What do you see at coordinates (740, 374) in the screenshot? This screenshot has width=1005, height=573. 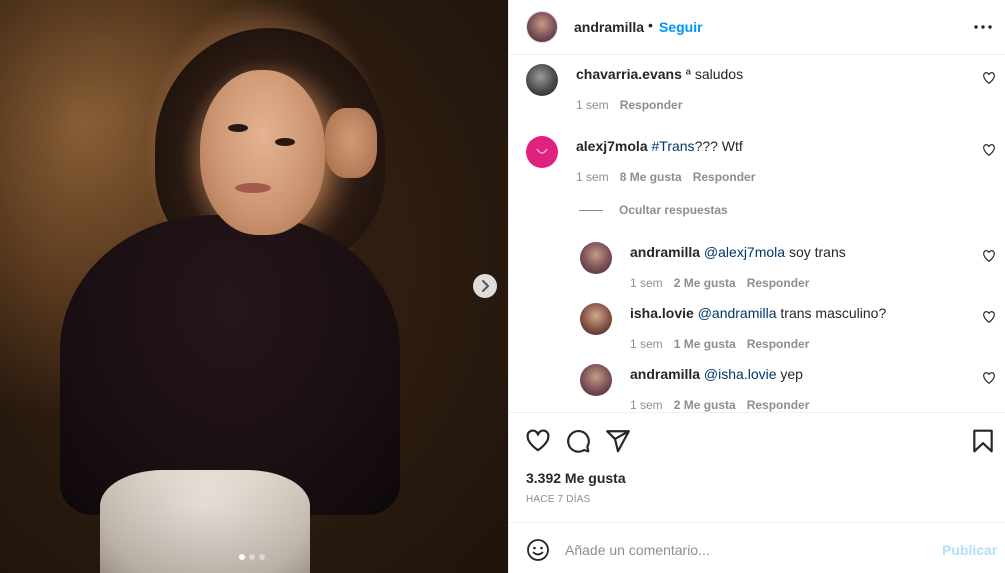 I see `mention-link: @isha.lovie` at bounding box center [740, 374].